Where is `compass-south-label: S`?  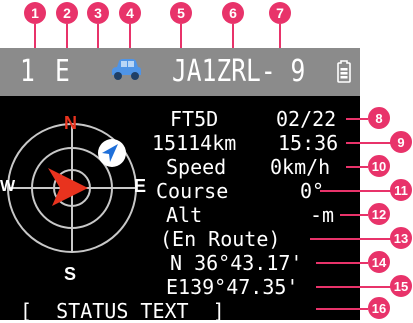 compass-south-label: S is located at coordinates (70, 274).